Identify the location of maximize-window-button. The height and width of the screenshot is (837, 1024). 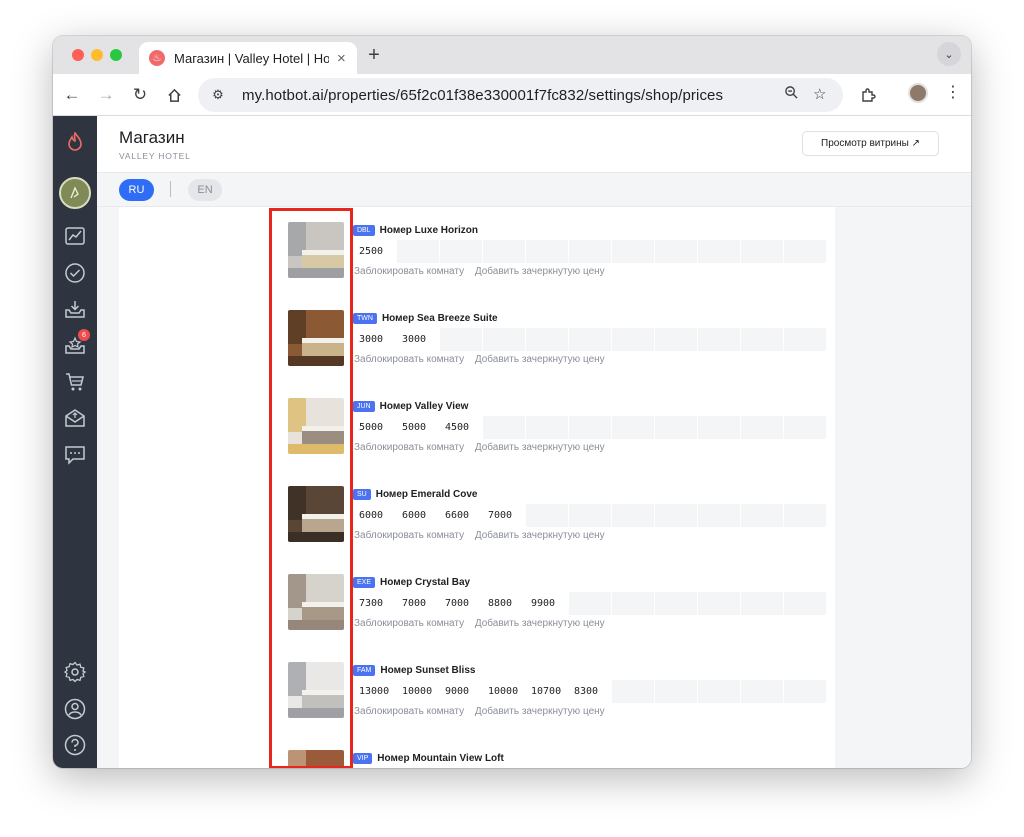
(116, 55).